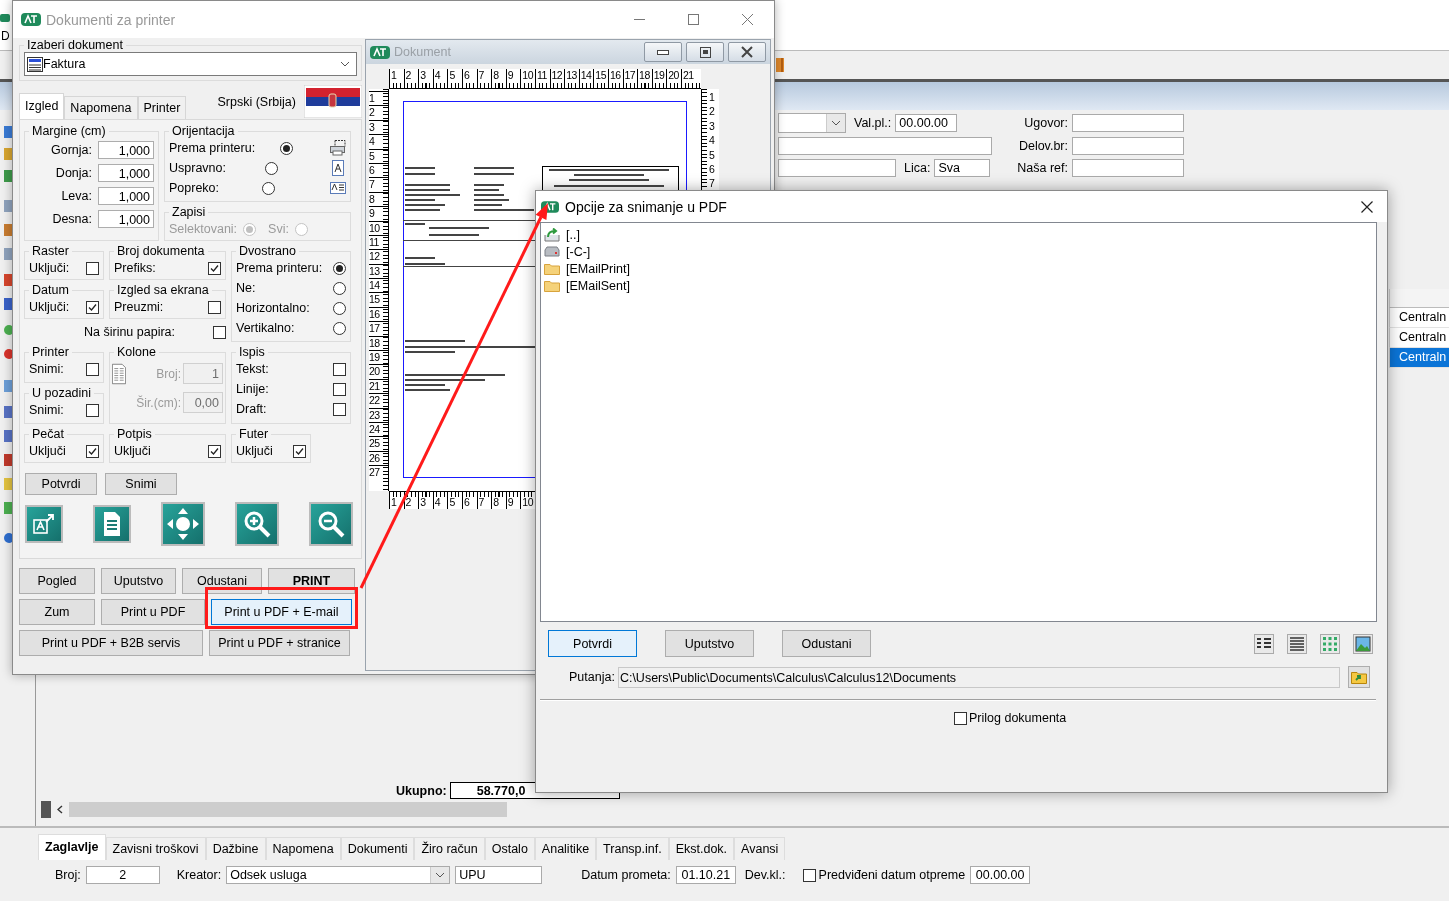 This screenshot has width=1449, height=901. Describe the element at coordinates (1264, 643) in the screenshot. I see `list-view-icon` at that location.